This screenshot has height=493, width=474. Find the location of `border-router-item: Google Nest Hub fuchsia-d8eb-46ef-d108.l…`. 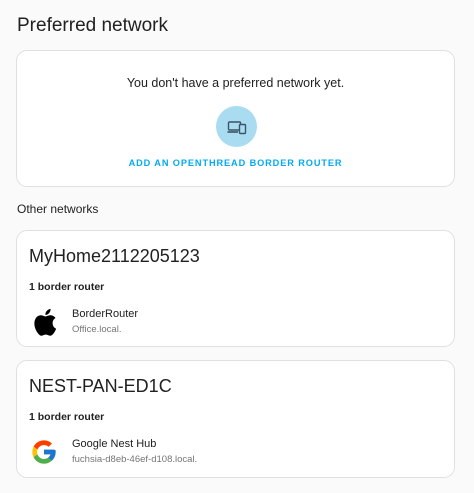

border-router-item: Google Nest Hub fuchsia-d8eb-46ef-d108.l… is located at coordinates (229, 452).